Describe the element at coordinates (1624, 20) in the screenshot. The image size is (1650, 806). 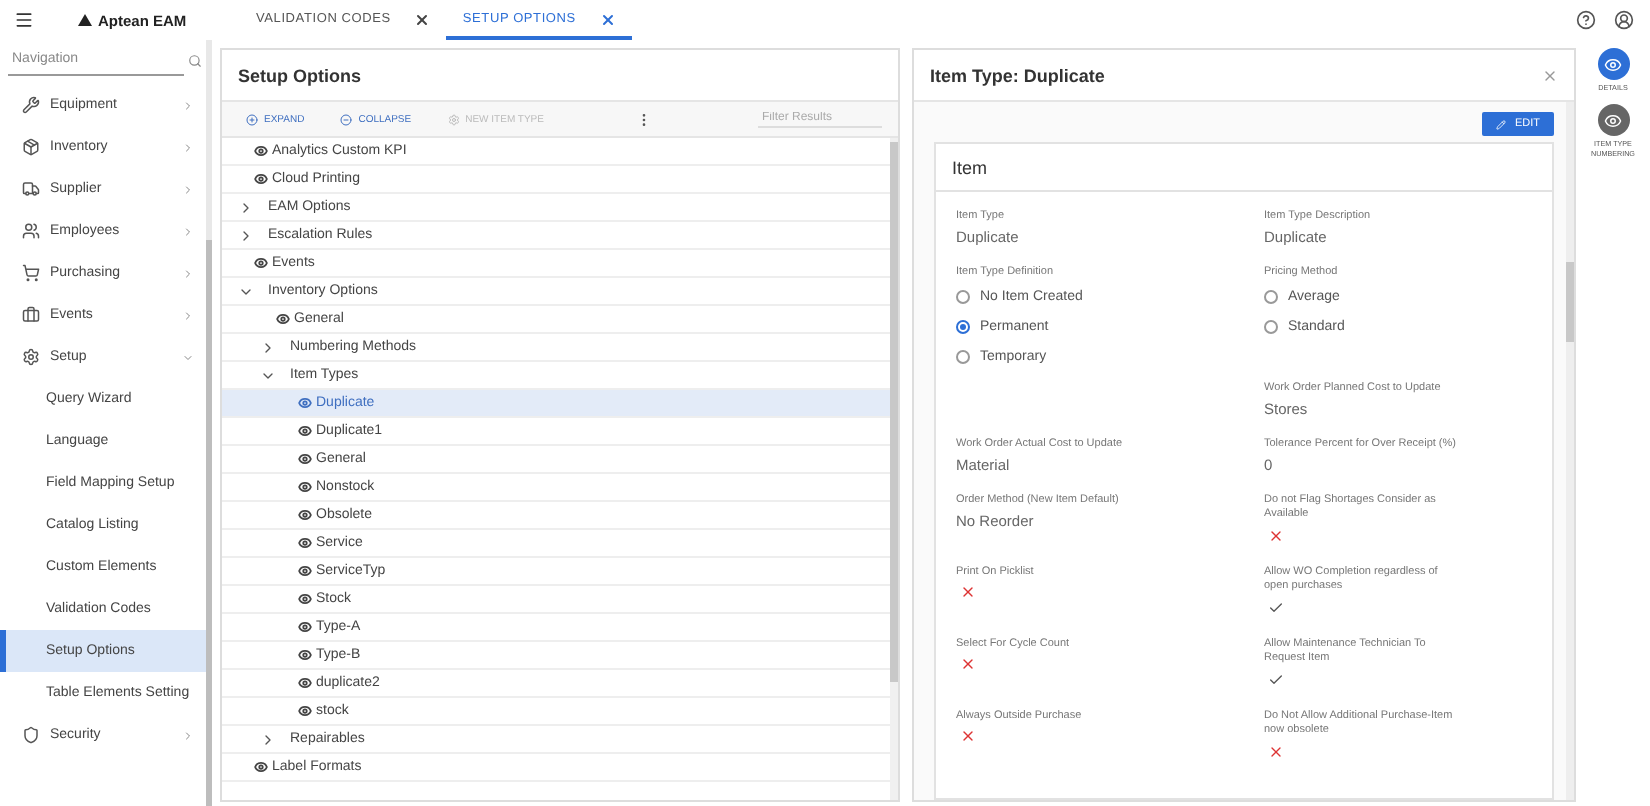
I see `account-icon` at that location.